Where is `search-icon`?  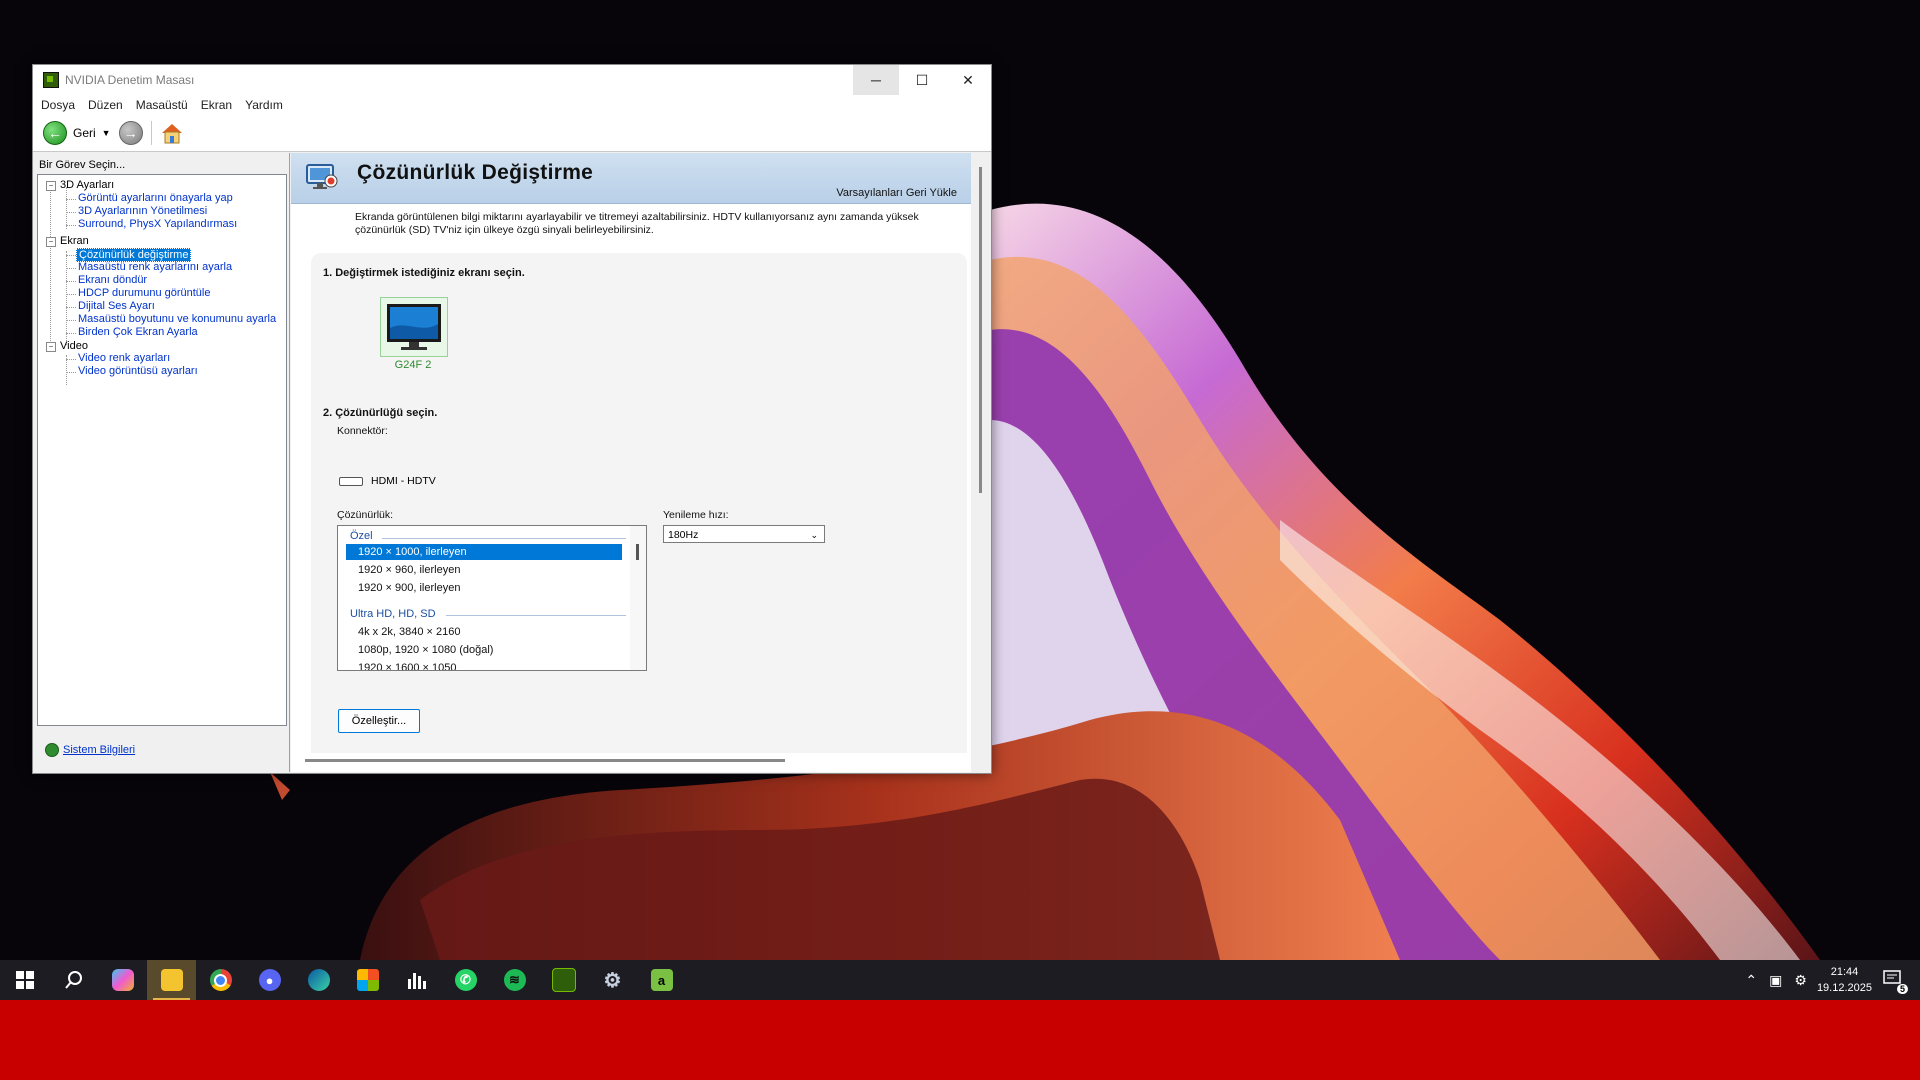
search-icon is located at coordinates (73, 980).